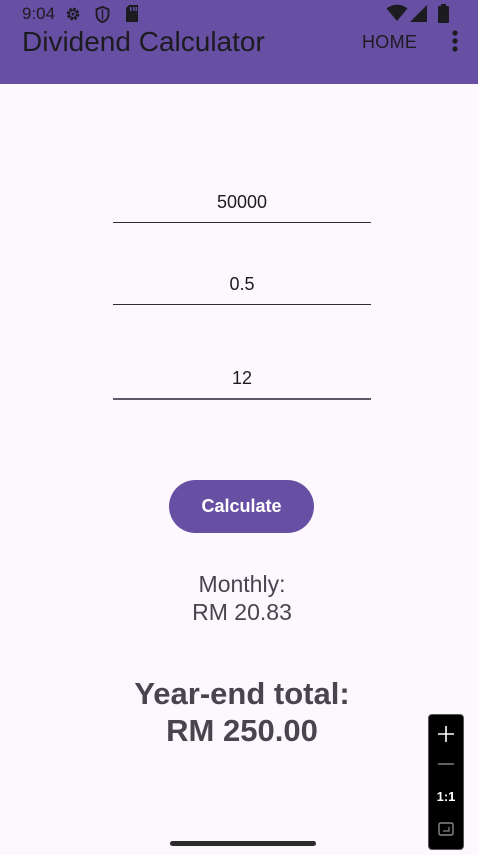 This screenshot has height=855, width=478. Describe the element at coordinates (389, 42) in the screenshot. I see `home-button: HOME` at that location.